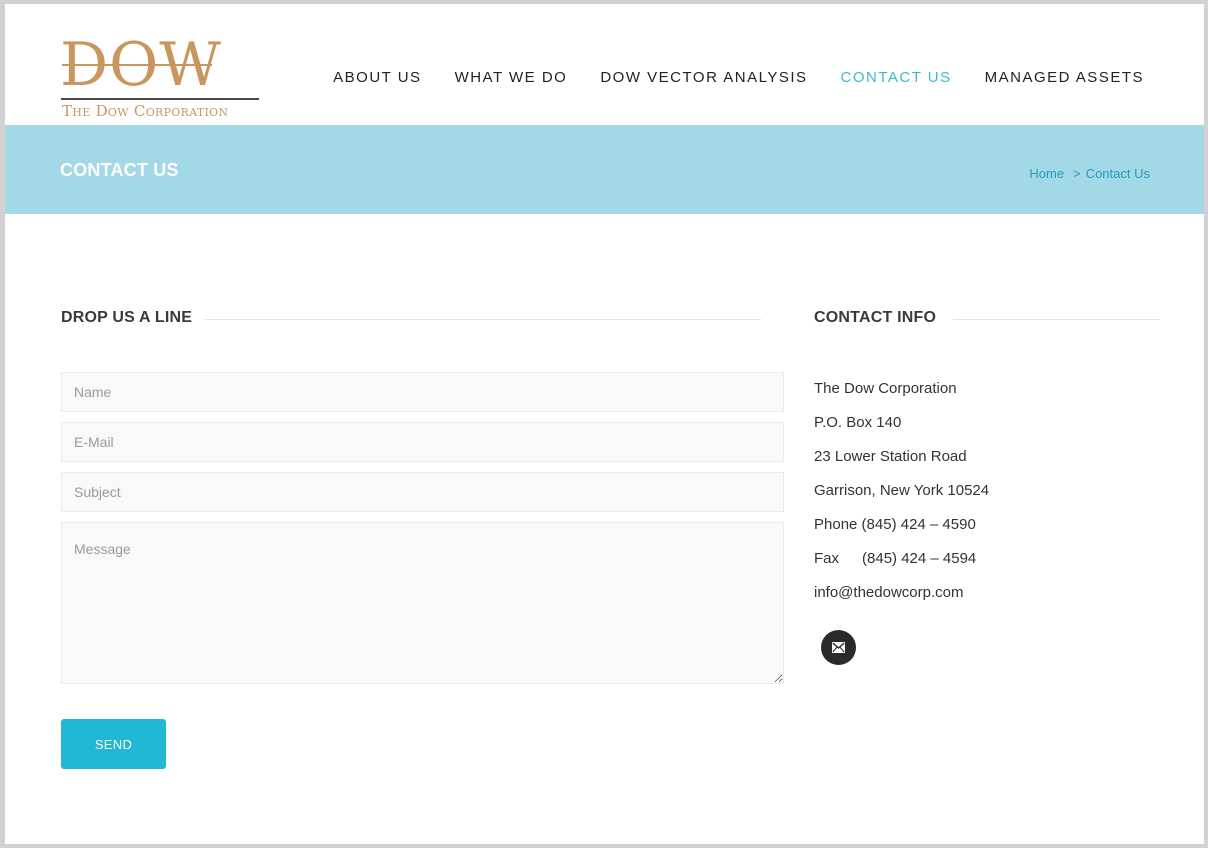 This screenshot has width=1208, height=848. I want to click on page-title-bar: CONTACT US Home > Contact Us, so click(604, 169).